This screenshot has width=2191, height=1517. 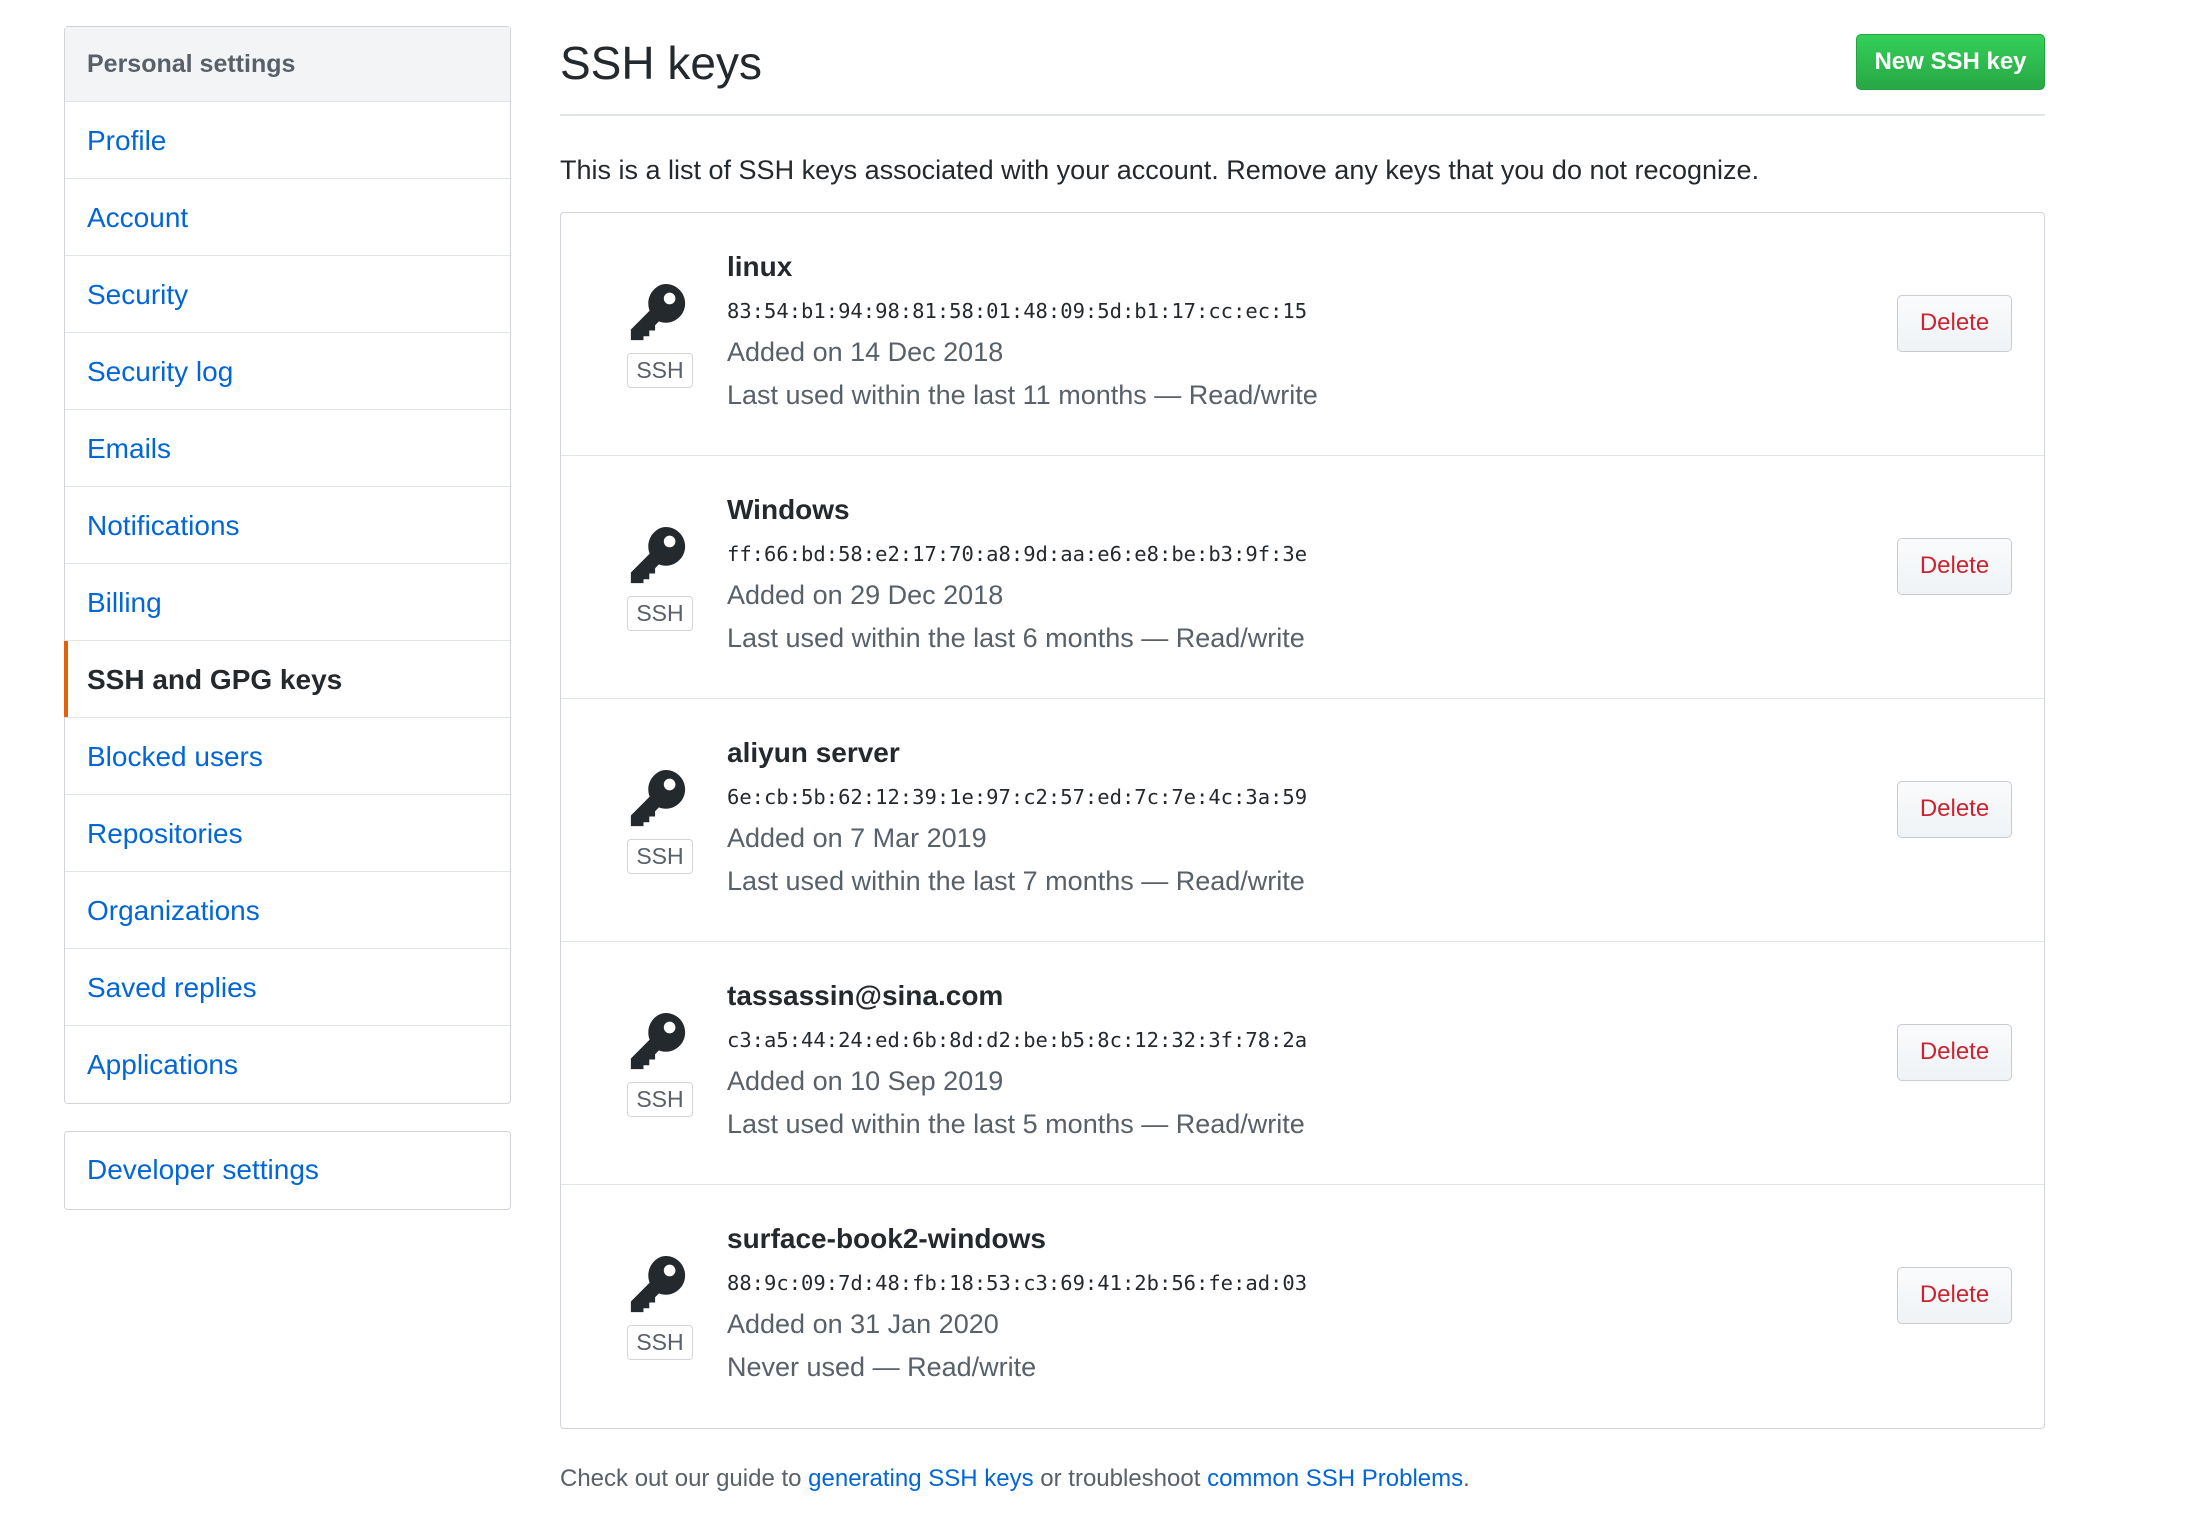 I want to click on title-divider, so click(x=1302, y=115).